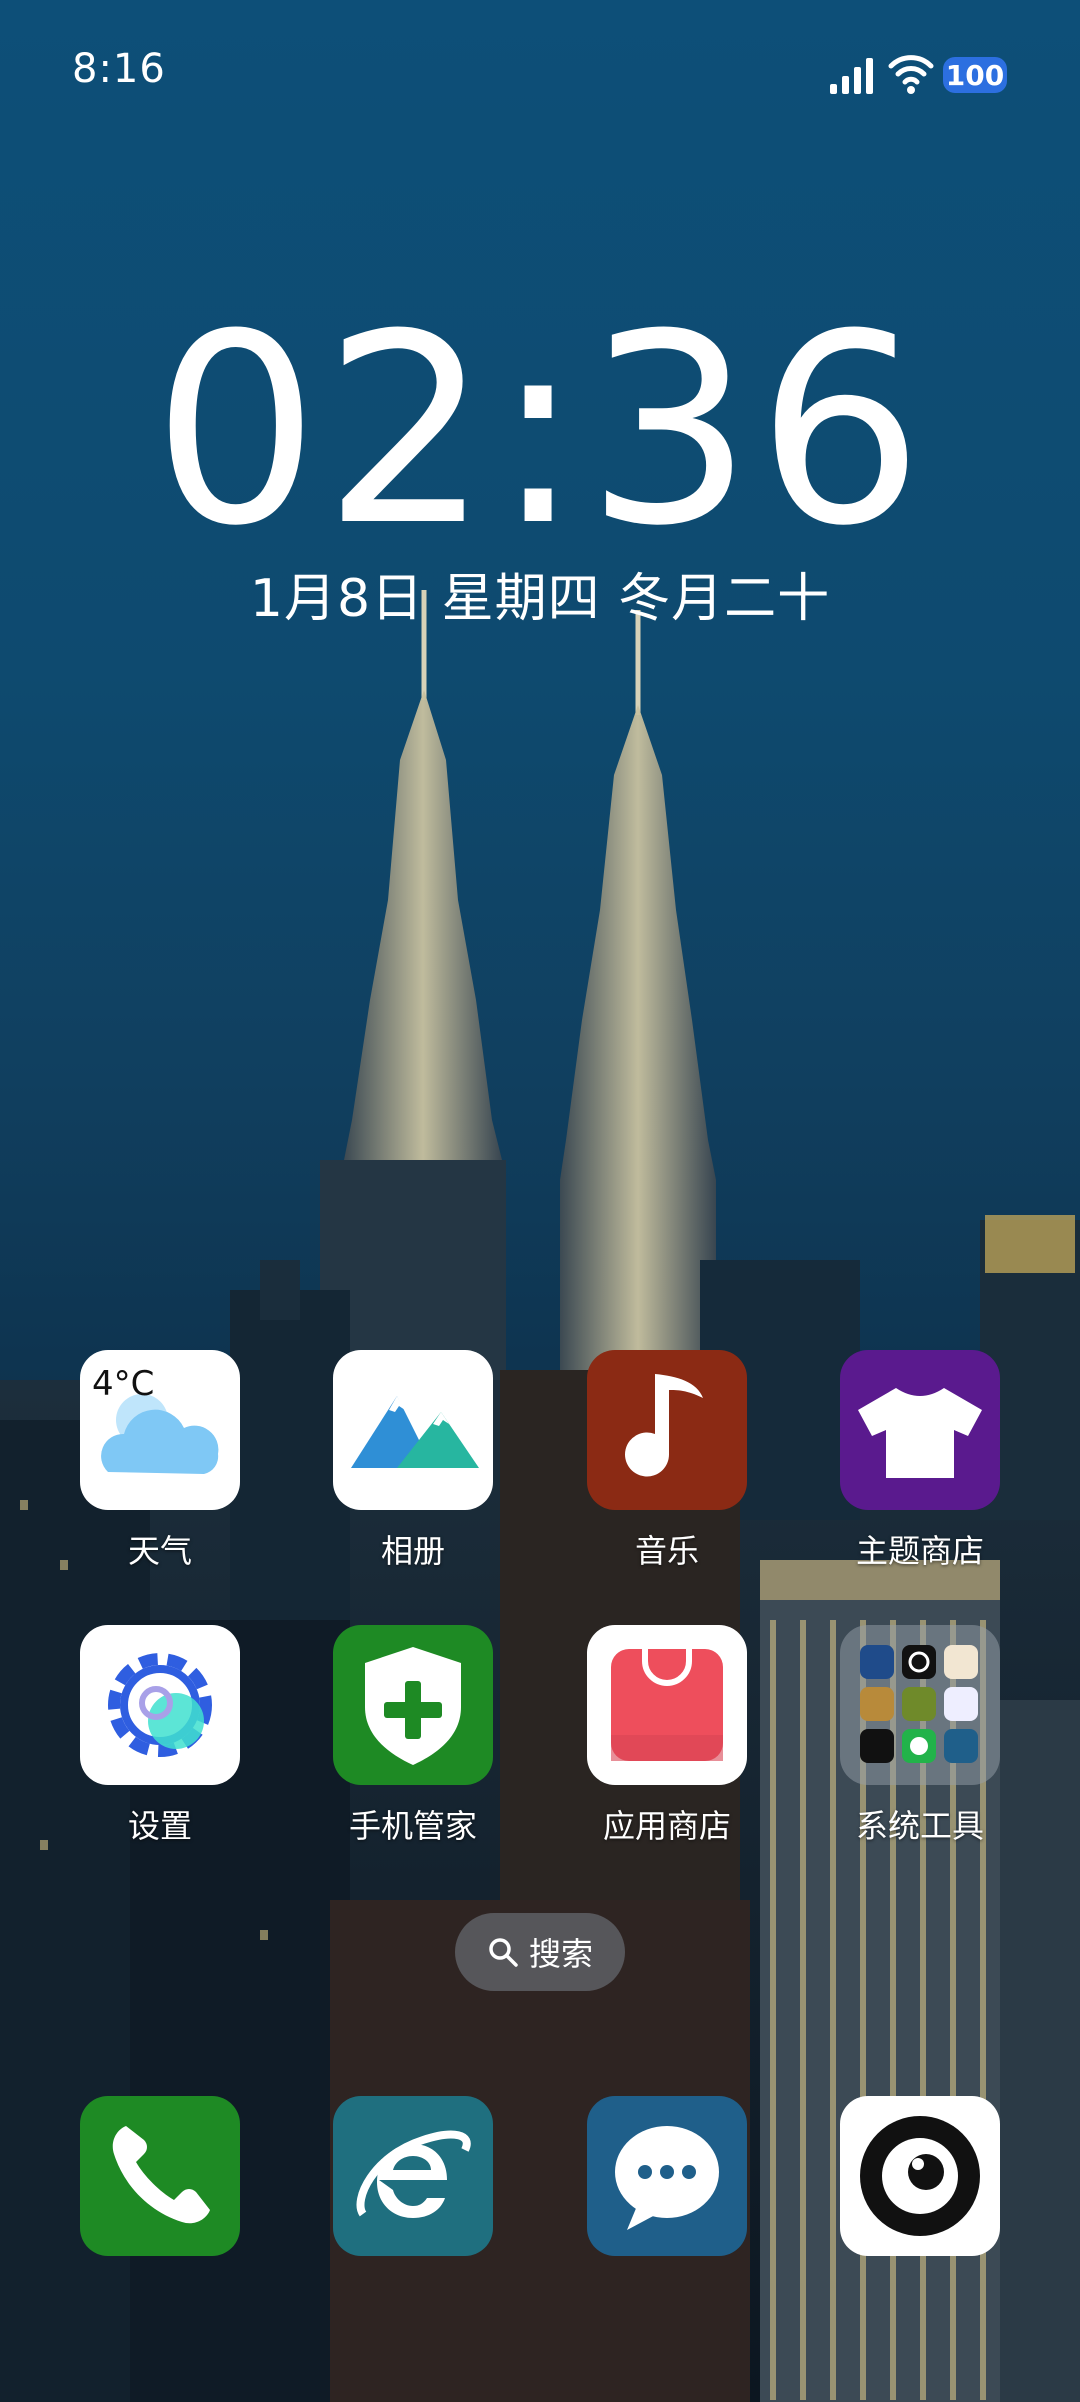 Image resolution: width=1080 pixels, height=2402 pixels. Describe the element at coordinates (159, 1826) in the screenshot. I see `app-label: 设置` at that location.